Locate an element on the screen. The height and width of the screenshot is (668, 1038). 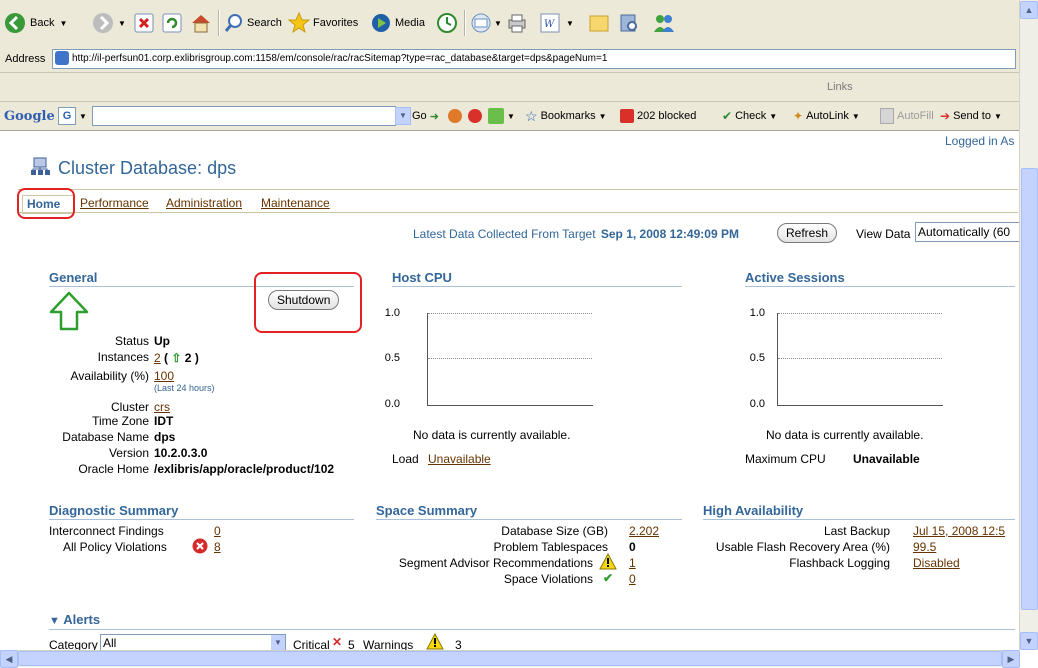
edit-button: W ▼ is located at coordinates (557, 23).